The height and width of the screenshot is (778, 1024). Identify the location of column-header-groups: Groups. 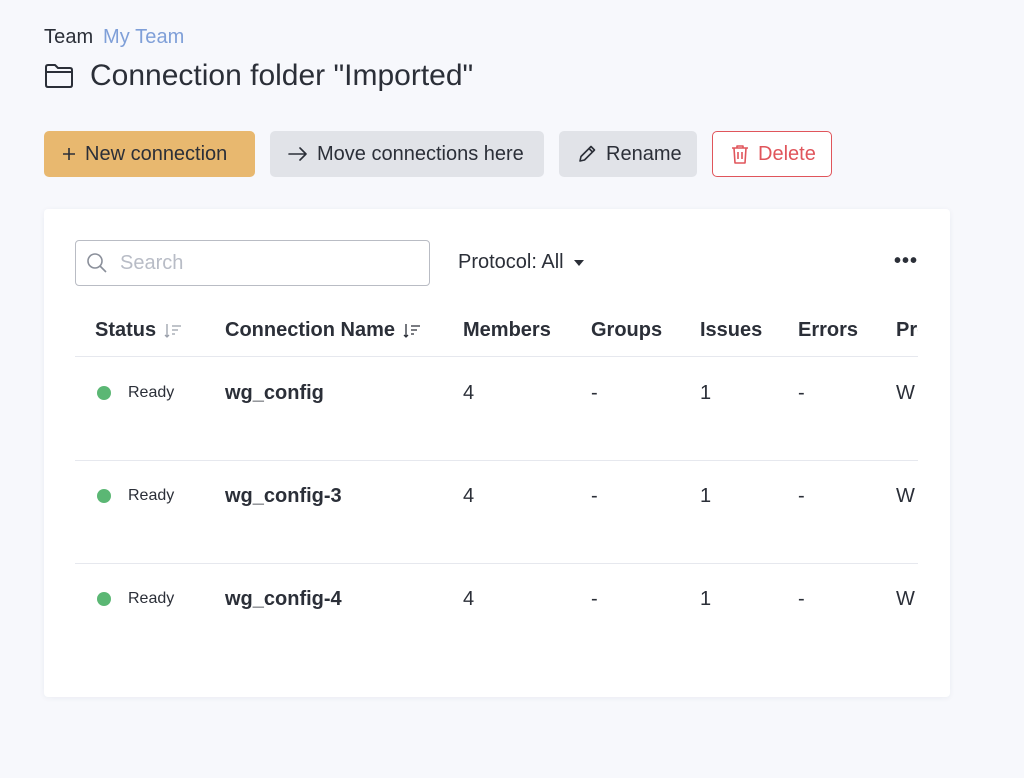
(626, 330).